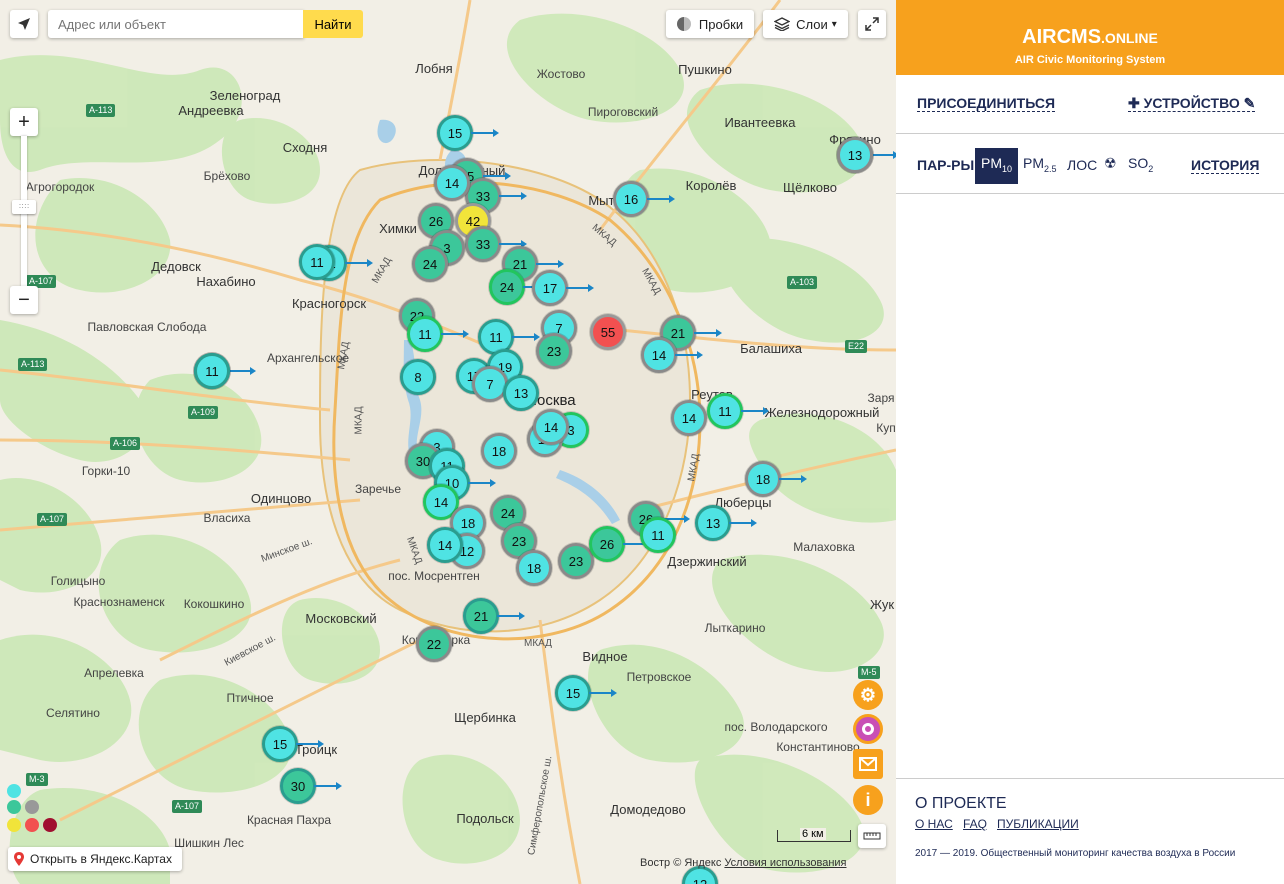 Image resolution: width=1284 pixels, height=884 pixels. Describe the element at coordinates (434, 68) in the screenshot. I see `place-label: Лобня` at that location.